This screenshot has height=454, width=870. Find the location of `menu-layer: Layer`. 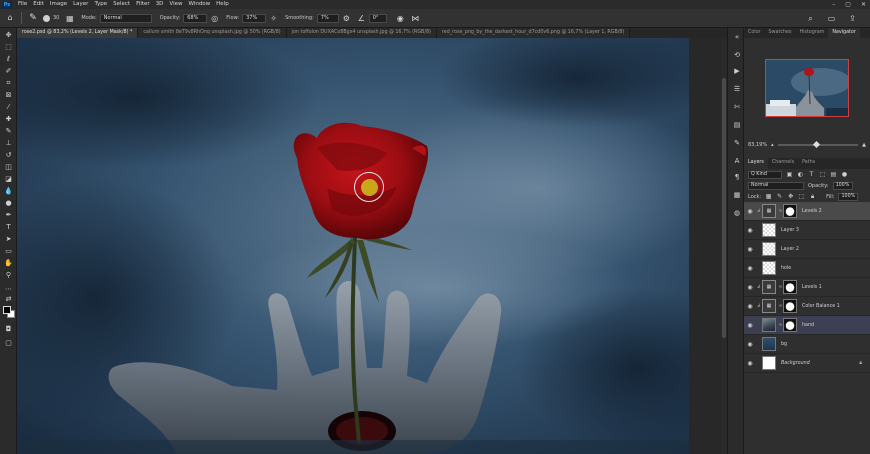

menu-layer: Layer is located at coordinates (80, 4).